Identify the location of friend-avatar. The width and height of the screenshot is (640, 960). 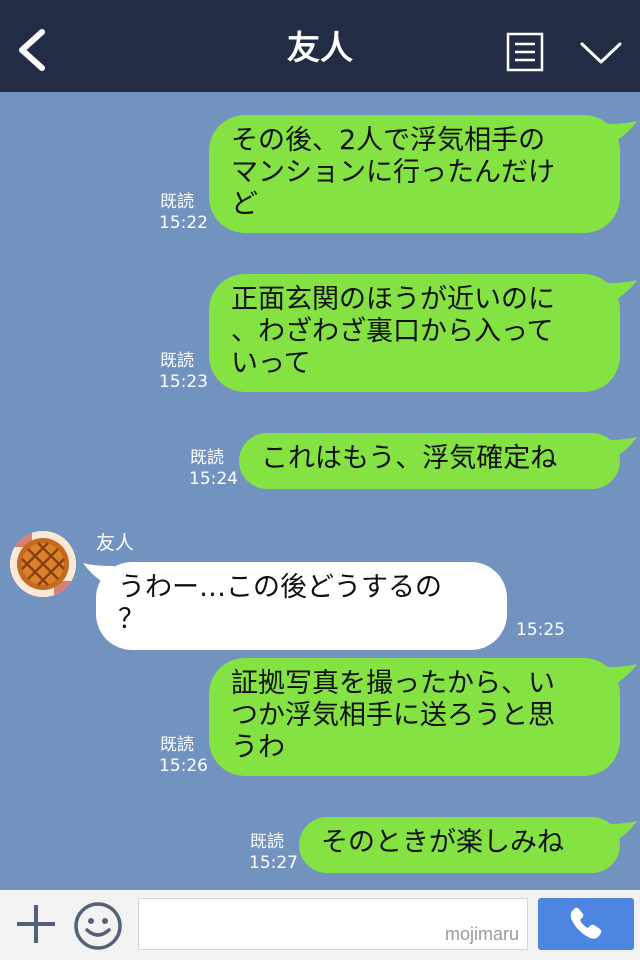
(43, 564).